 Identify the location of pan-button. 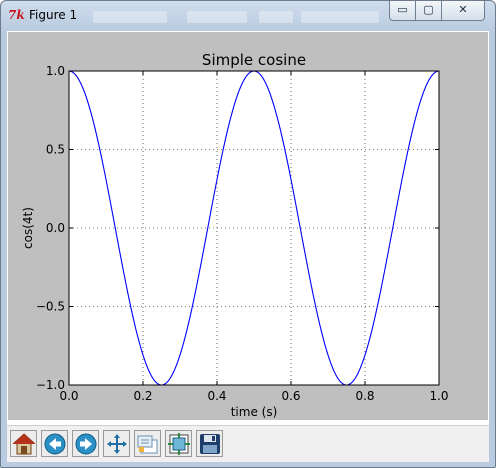
(116, 443).